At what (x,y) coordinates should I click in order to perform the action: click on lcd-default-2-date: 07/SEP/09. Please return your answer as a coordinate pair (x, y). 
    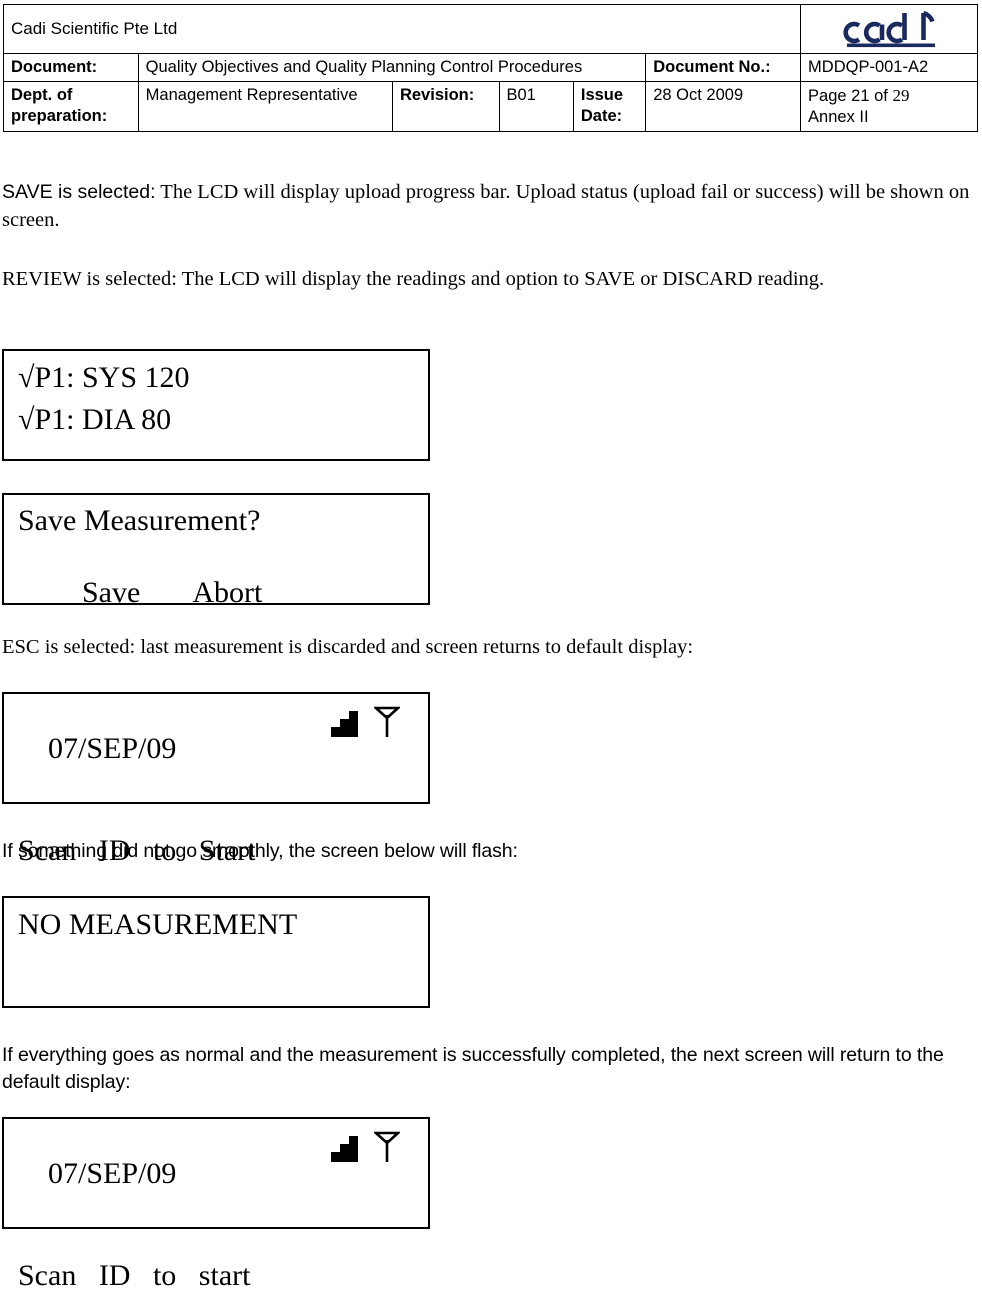
    Looking at the image, I should click on (112, 1173).